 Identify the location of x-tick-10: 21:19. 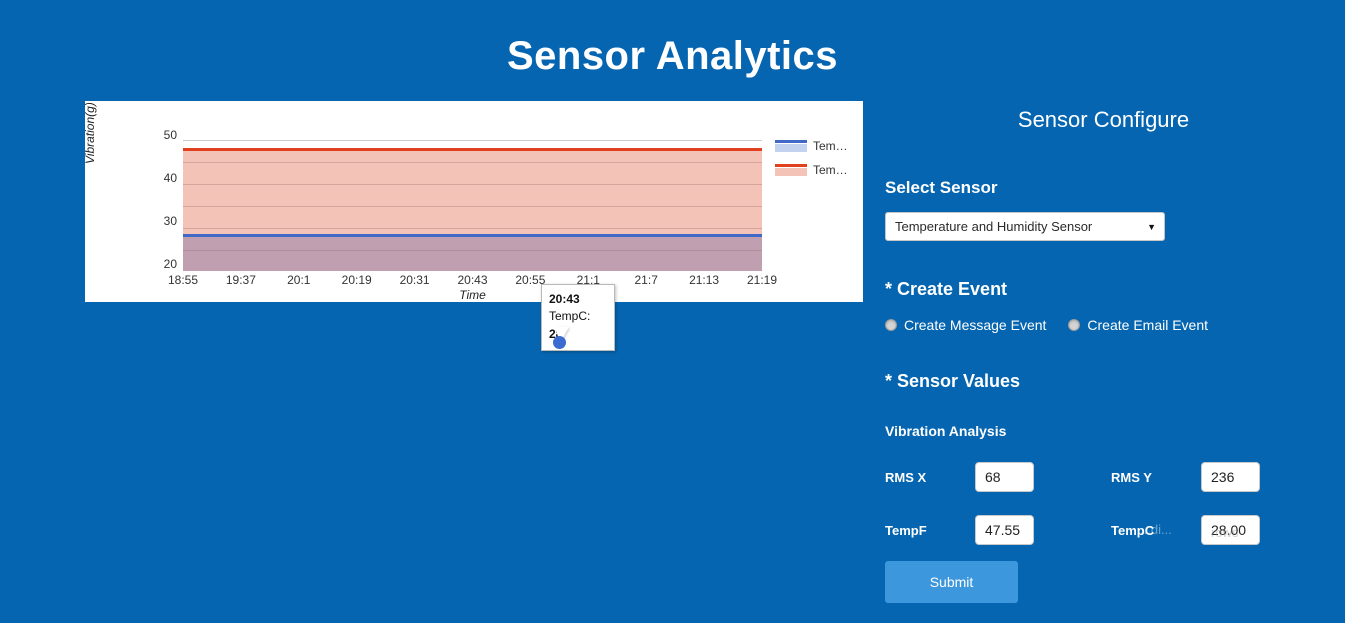
(762, 280).